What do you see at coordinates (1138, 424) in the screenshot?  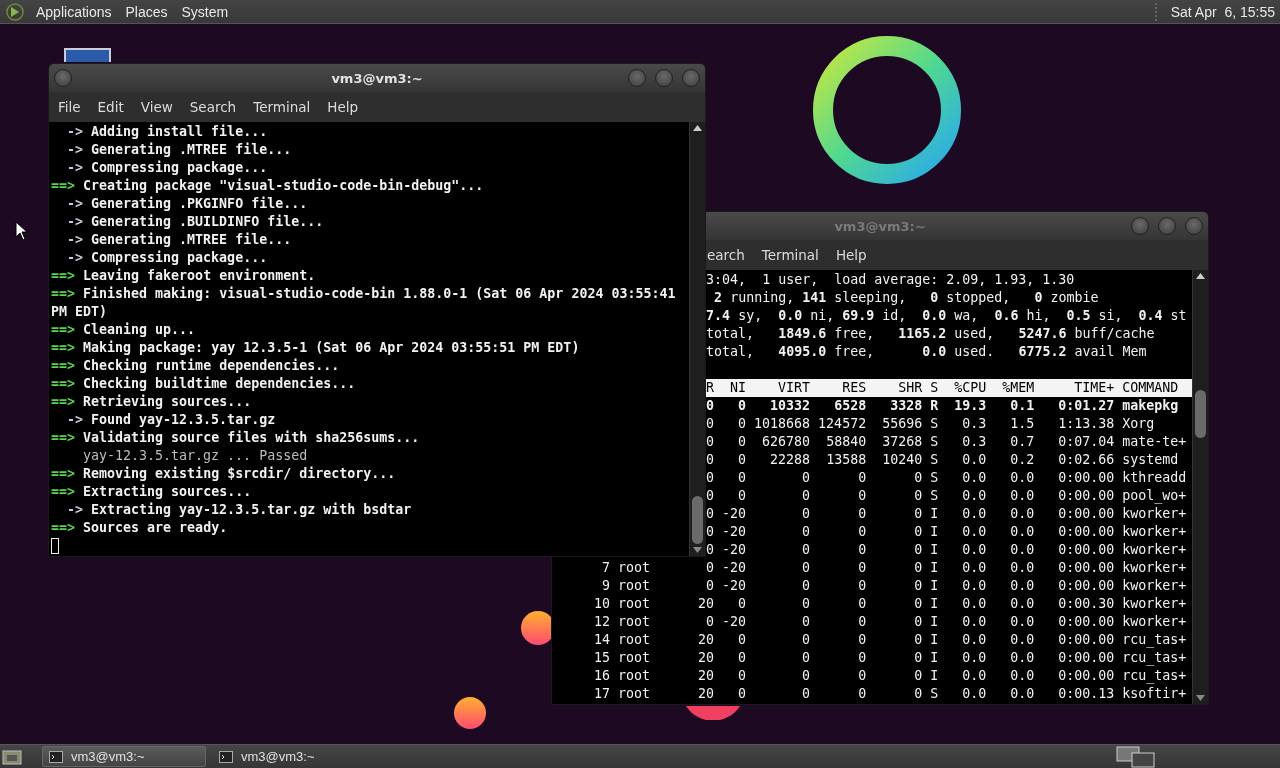 I see `process-cell-text: Xorg` at bounding box center [1138, 424].